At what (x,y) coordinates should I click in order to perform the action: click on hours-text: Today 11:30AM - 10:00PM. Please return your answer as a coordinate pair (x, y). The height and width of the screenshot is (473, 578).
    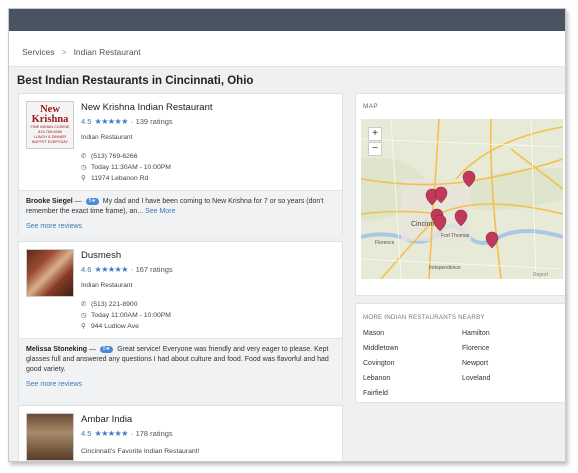
    Looking at the image, I should click on (131, 167).